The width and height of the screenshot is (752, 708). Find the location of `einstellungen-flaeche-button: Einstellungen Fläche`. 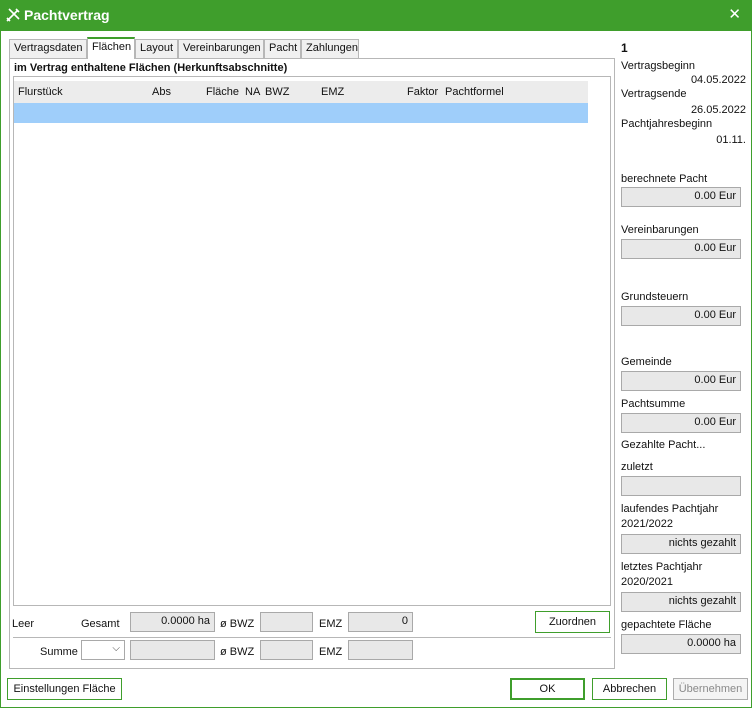

einstellungen-flaeche-button: Einstellungen Fläche is located at coordinates (64, 689).